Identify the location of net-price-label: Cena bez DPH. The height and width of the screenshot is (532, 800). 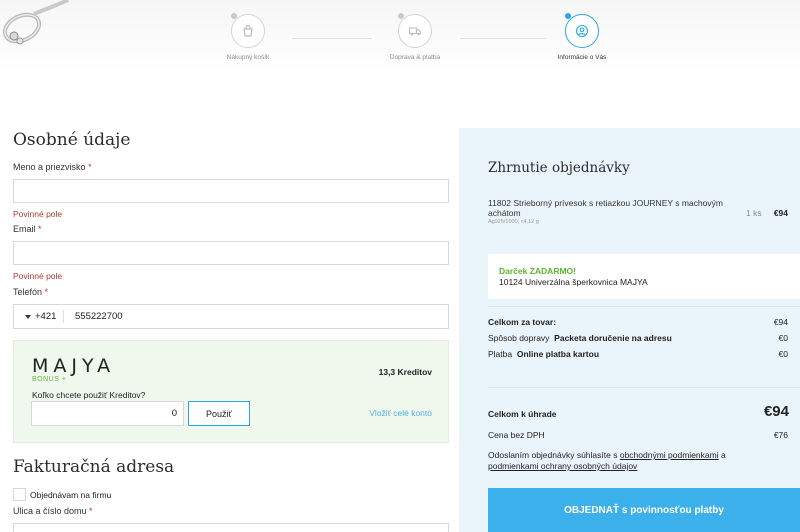
(516, 435).